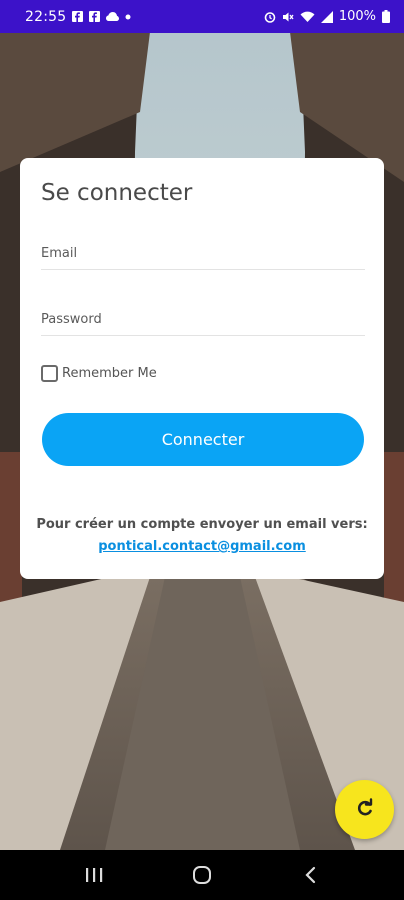 The image size is (404, 900). I want to click on email-field, so click(203, 253).